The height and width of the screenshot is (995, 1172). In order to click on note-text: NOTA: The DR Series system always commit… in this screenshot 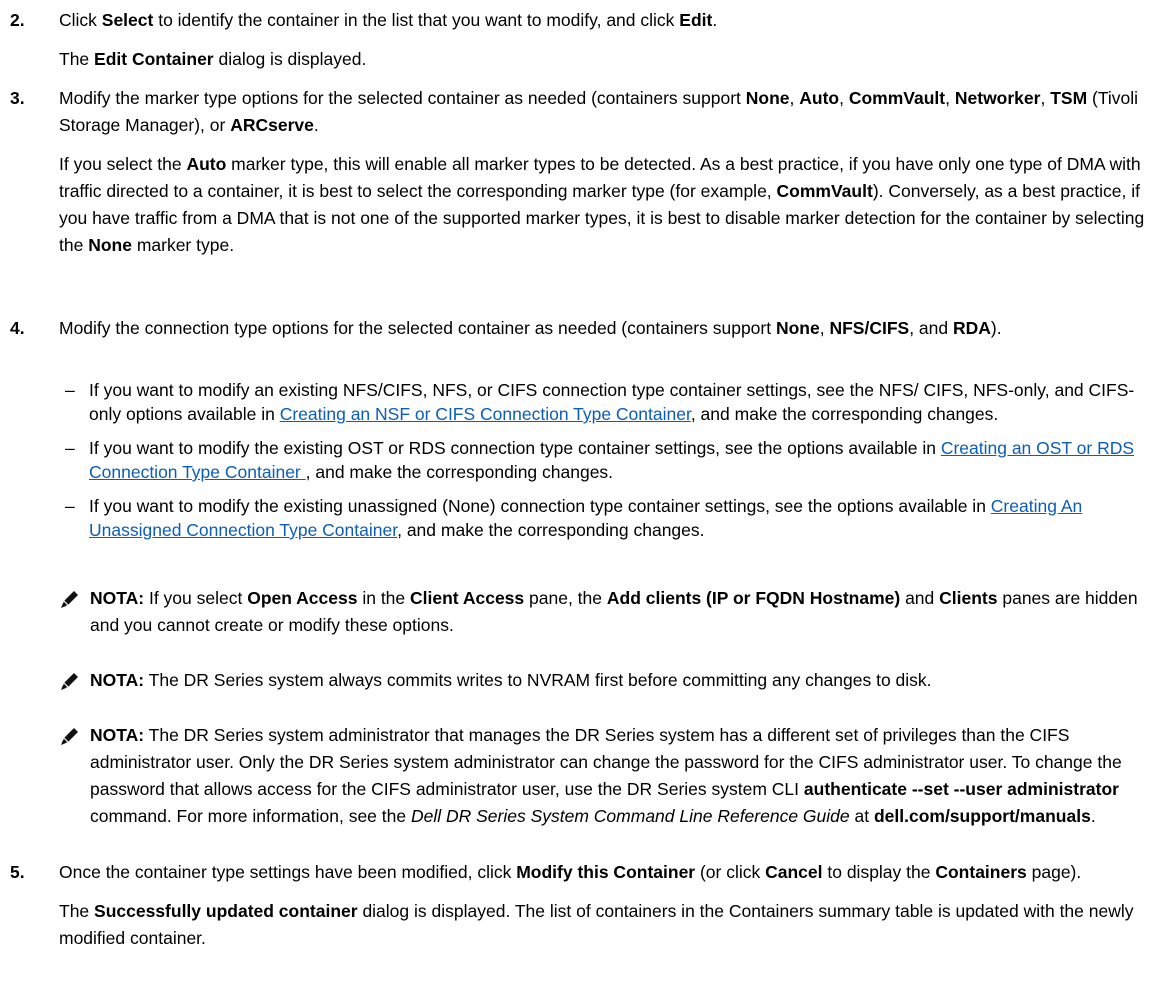, I will do `click(511, 680)`.